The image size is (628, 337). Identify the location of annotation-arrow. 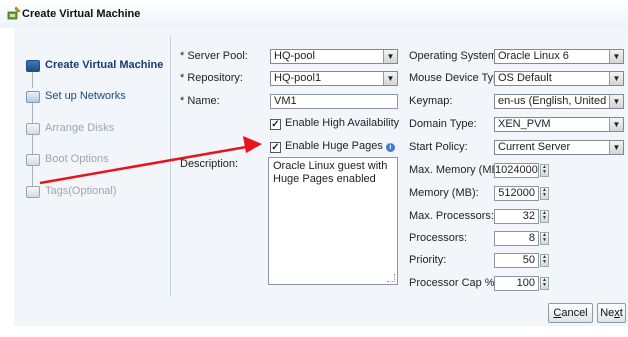
(150, 160).